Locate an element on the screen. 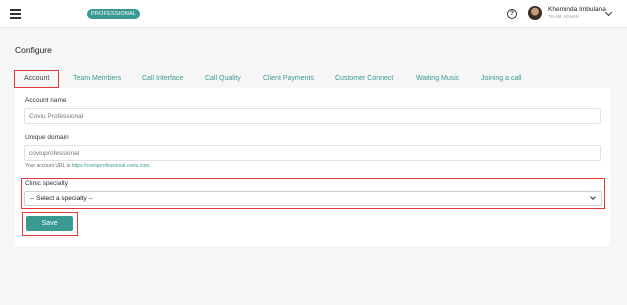 This screenshot has width=627, height=305. tab-call-interface: Call Interface is located at coordinates (162, 79).